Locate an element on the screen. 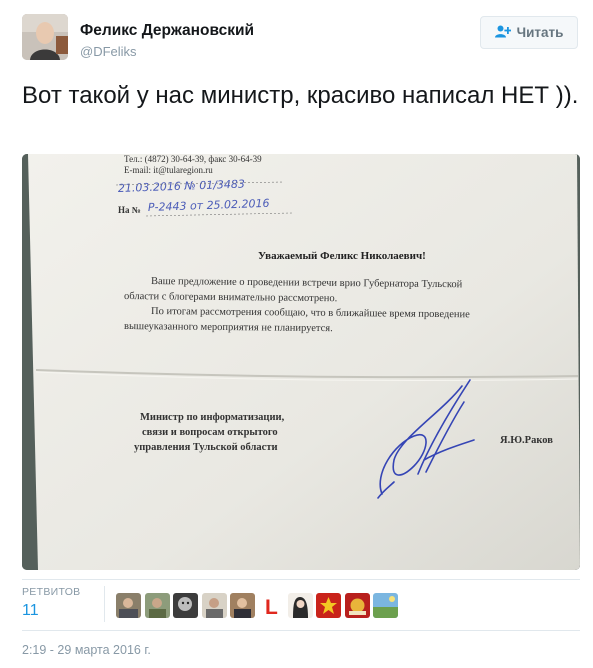 This screenshot has width=593, height=668. stats-separator is located at coordinates (104, 604).